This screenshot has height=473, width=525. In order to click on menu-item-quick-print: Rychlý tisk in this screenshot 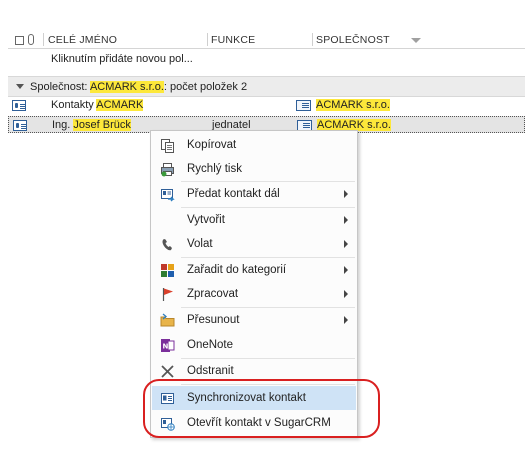, I will do `click(254, 169)`.